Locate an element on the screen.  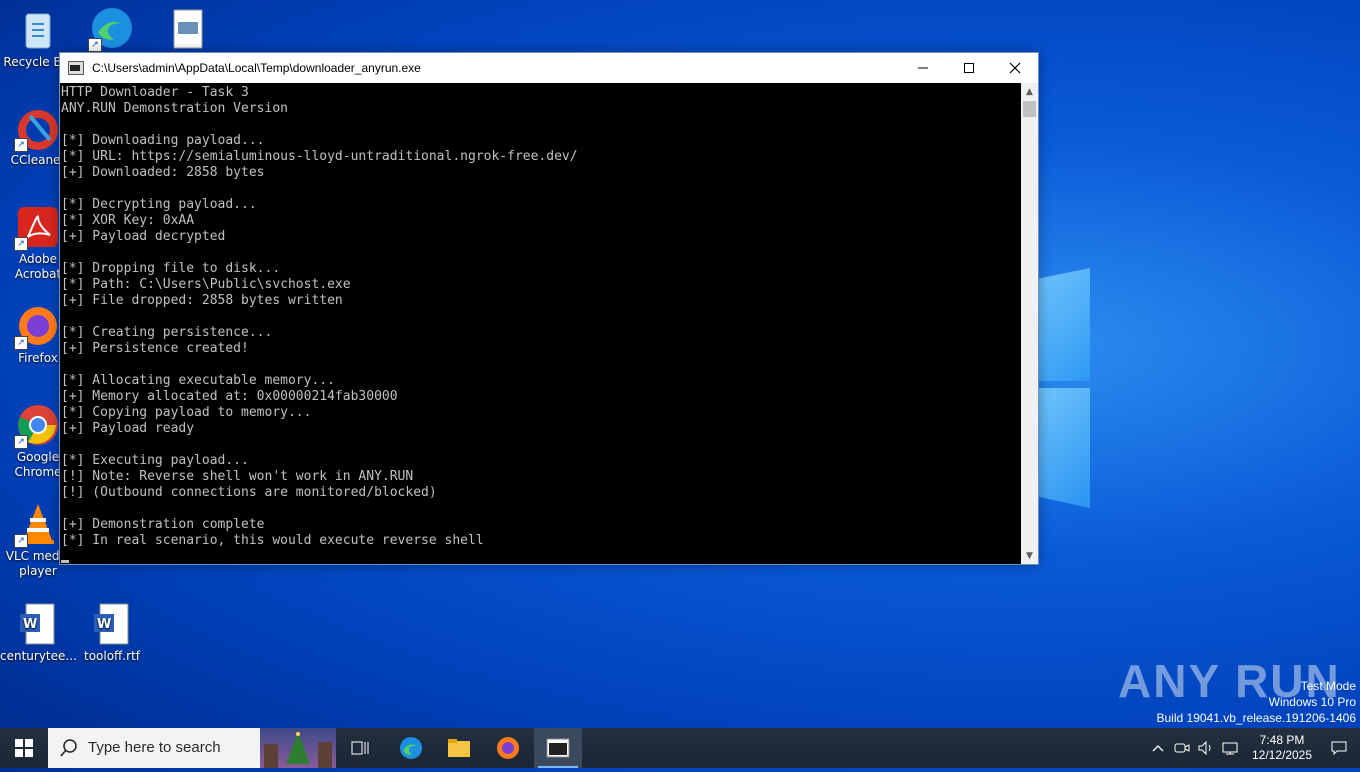
scroll-up-button: ▲ is located at coordinates (1029, 91).